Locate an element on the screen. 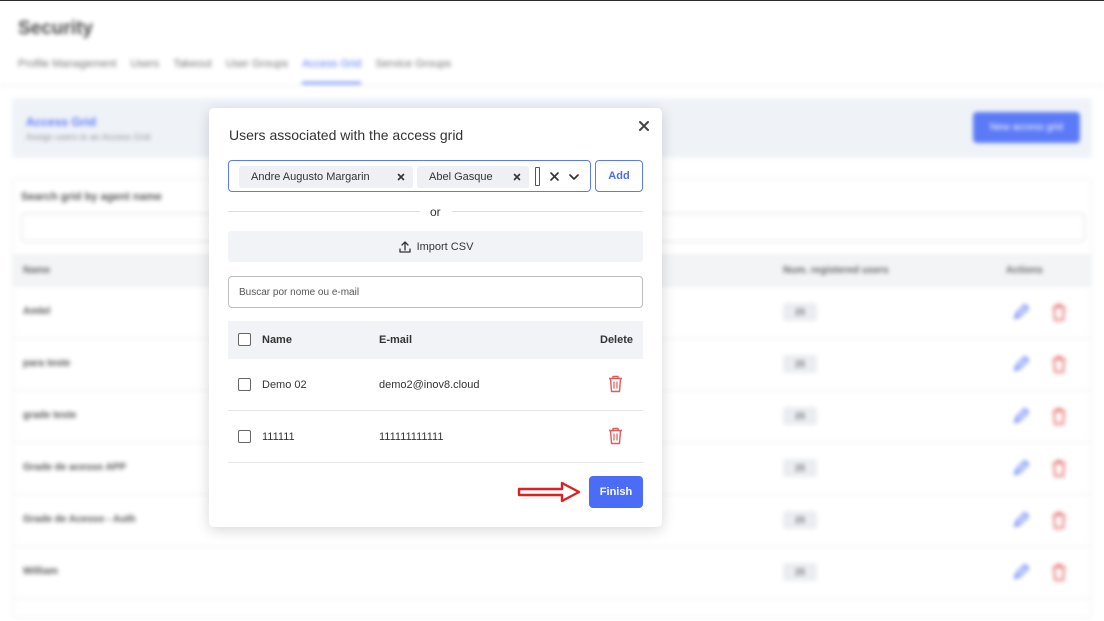 This screenshot has height=621, width=1104. banner-title: Access Grid is located at coordinates (61, 122).